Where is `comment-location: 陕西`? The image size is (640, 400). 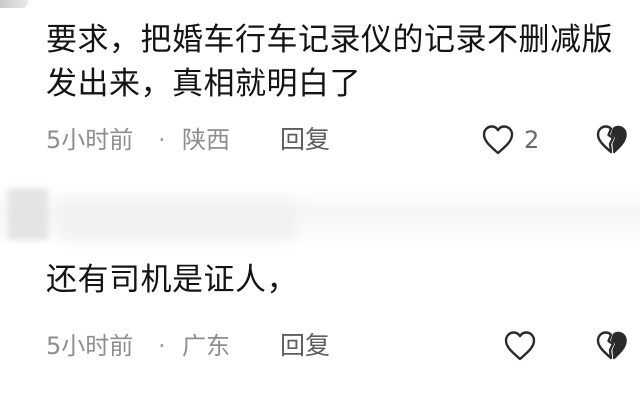
comment-location: 陕西 is located at coordinates (206, 140).